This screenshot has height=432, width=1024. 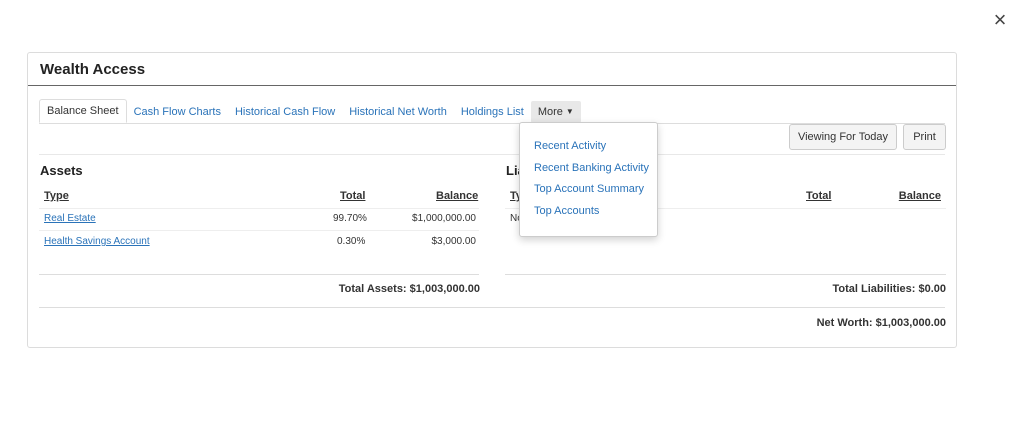 I want to click on title-divider, so click(x=492, y=85).